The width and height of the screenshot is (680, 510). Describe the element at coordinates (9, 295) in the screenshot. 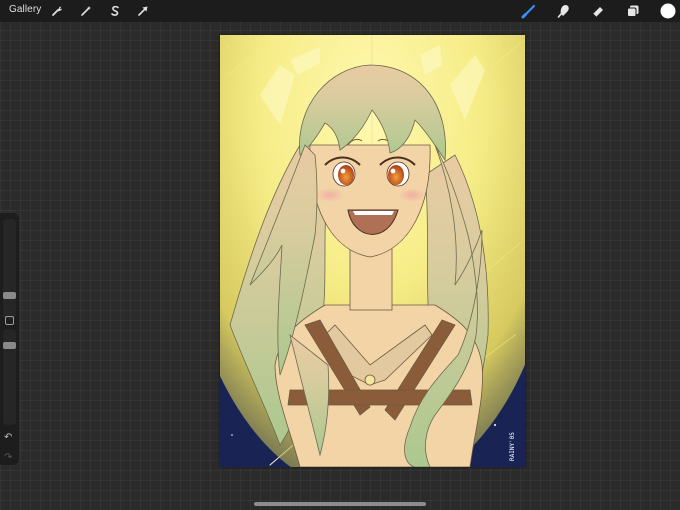

I see `brush-size-handle` at that location.